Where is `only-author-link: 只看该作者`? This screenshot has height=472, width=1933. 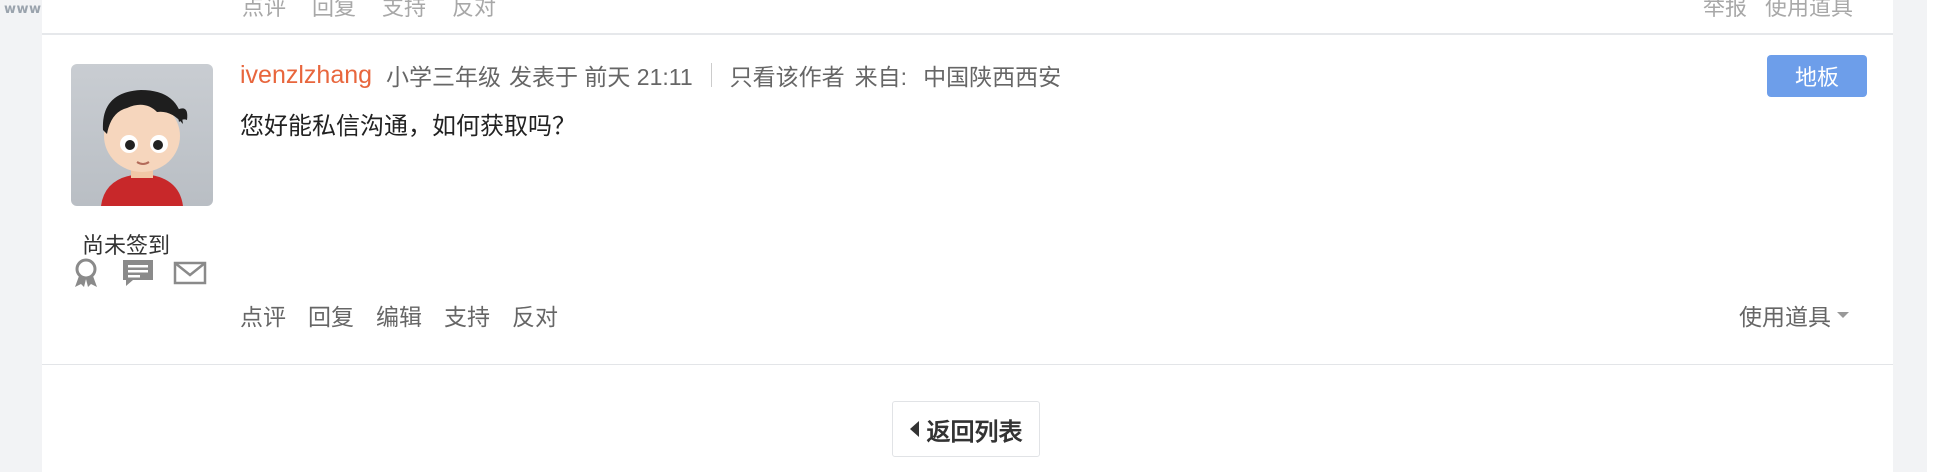
only-author-link: 只看该作者 is located at coordinates (787, 75).